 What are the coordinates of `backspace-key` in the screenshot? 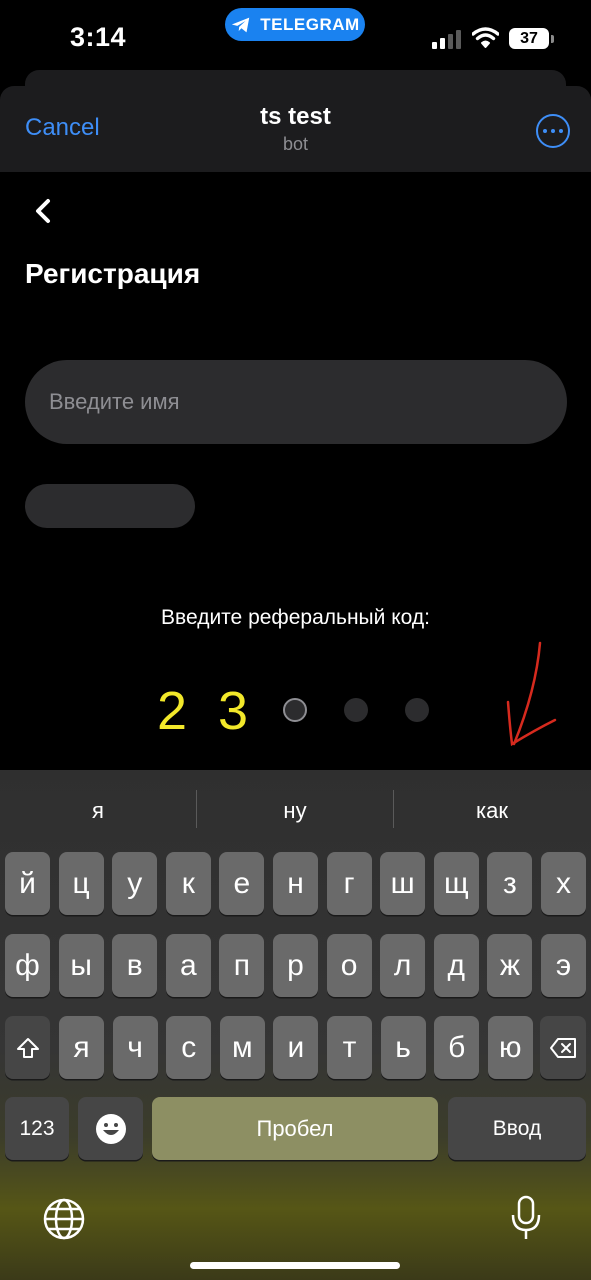 It's located at (563, 1047).